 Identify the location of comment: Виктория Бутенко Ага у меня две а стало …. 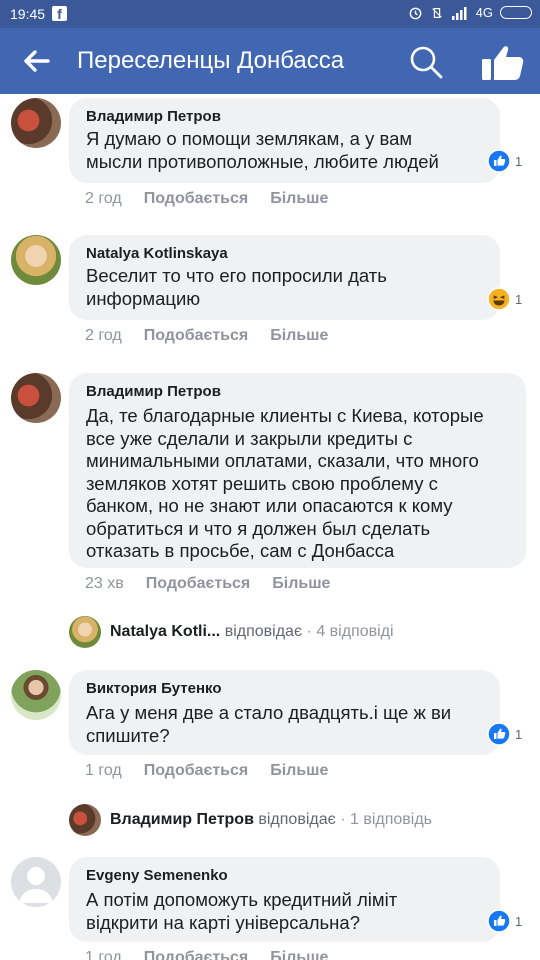
(270, 727).